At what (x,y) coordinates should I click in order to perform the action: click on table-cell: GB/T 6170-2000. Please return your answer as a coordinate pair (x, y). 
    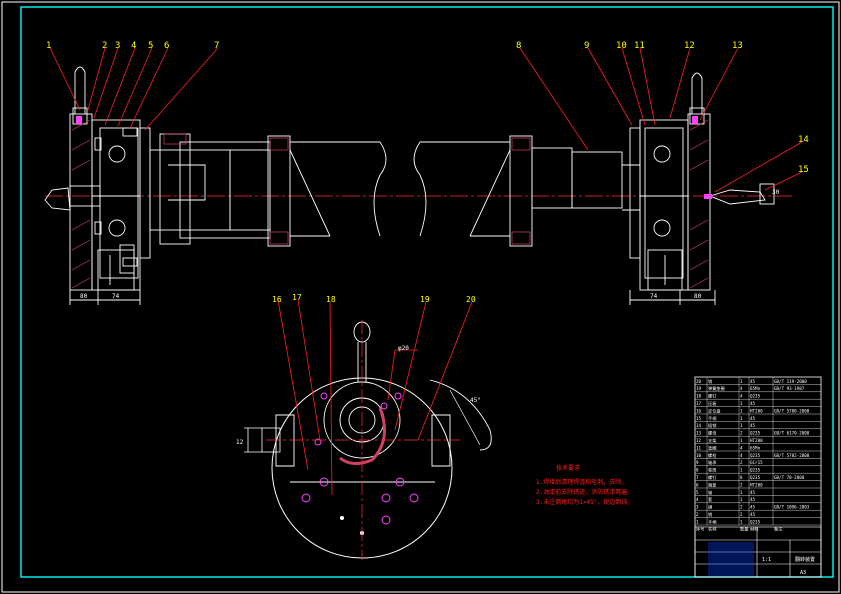
    Looking at the image, I should click on (792, 433).